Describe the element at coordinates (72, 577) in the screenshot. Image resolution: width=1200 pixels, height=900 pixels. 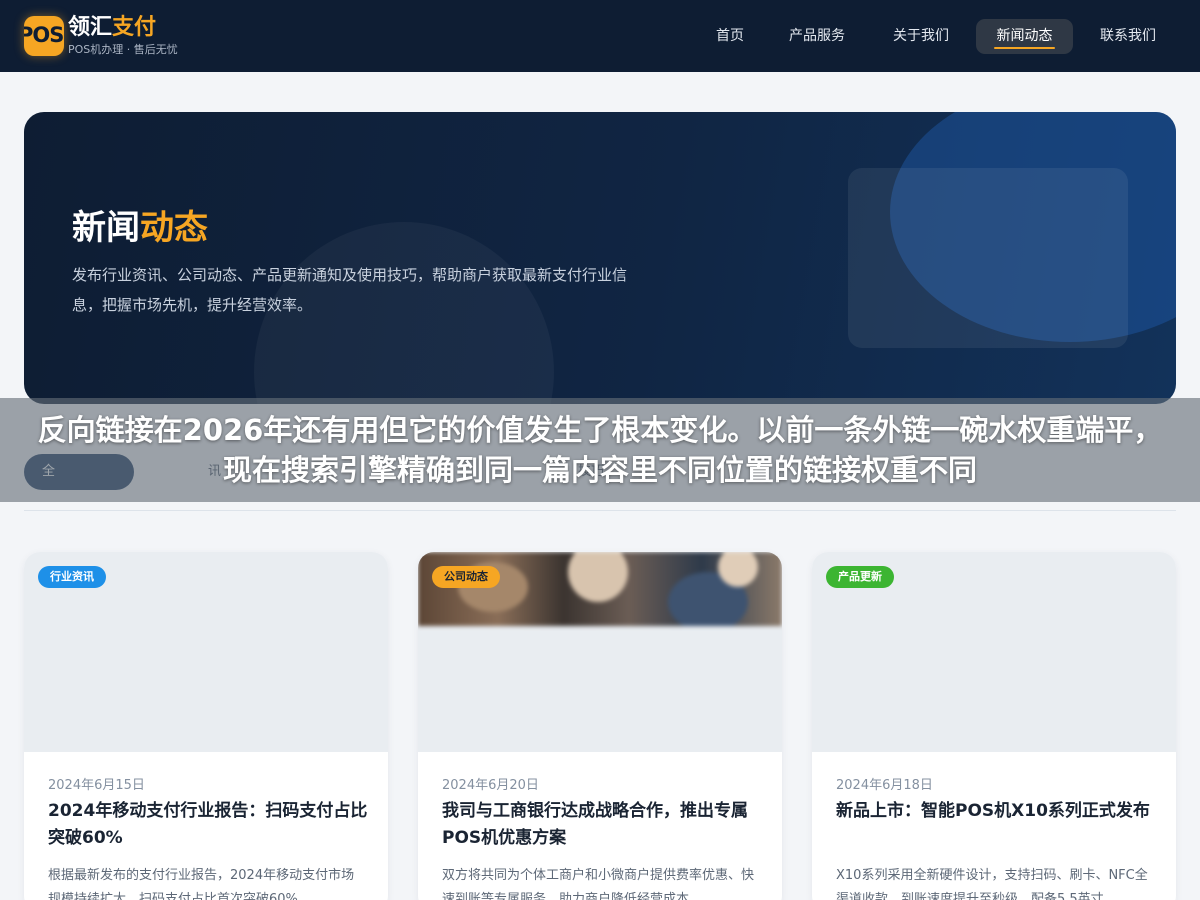
I see `category-badge: 行业资讯` at that location.